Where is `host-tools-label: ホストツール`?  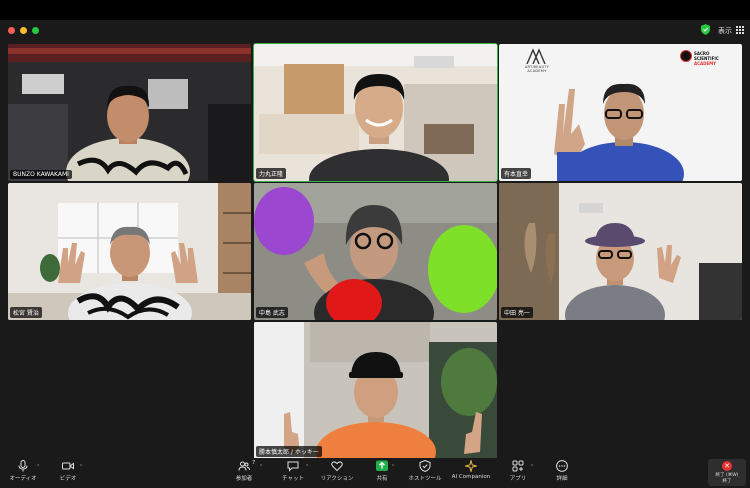 host-tools-label: ホストツール is located at coordinates (425, 479).